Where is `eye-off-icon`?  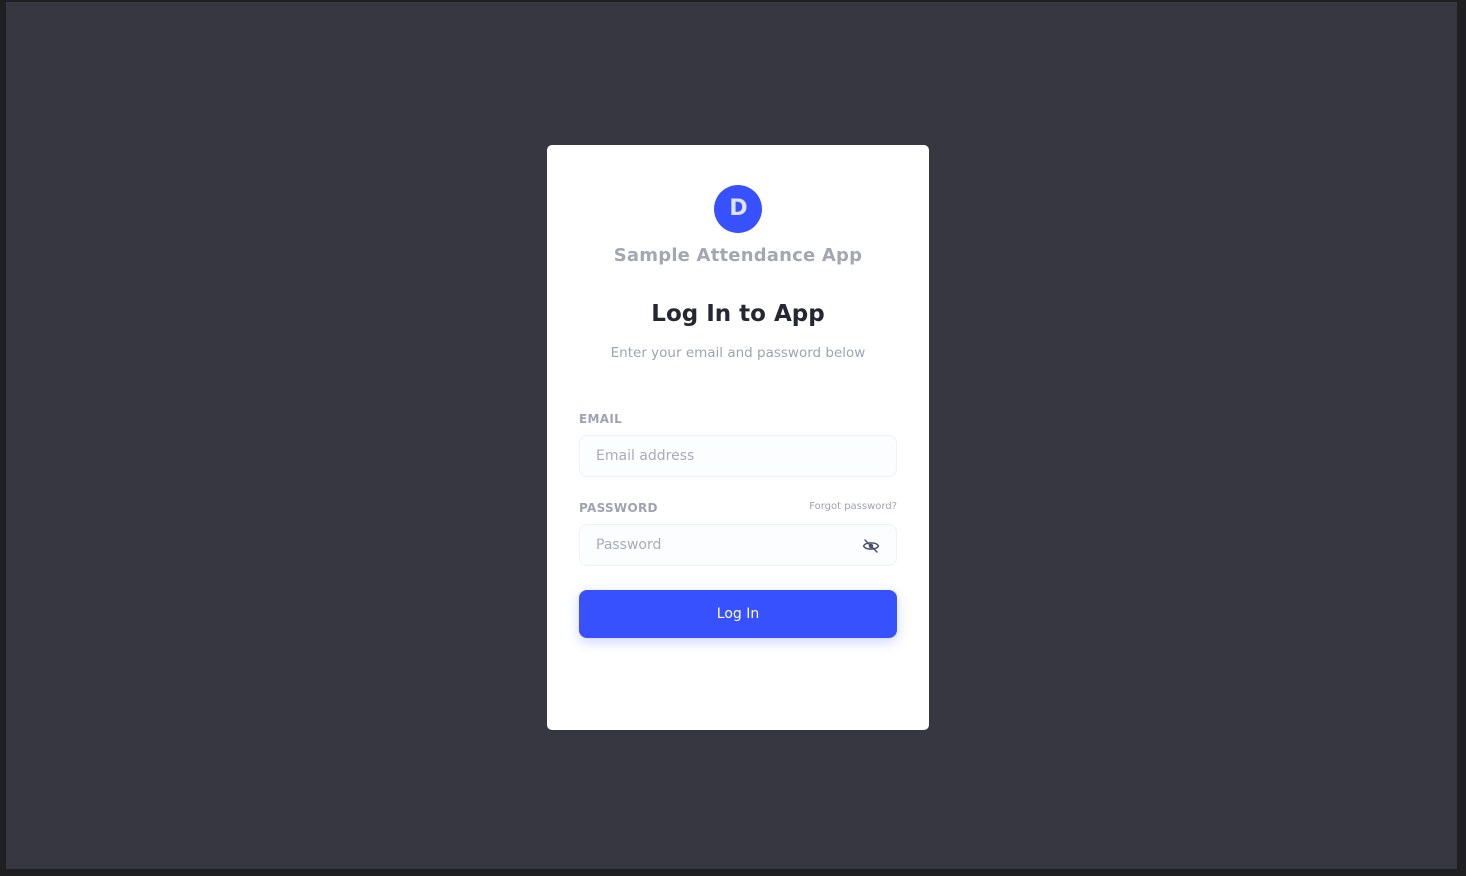
eye-off-icon is located at coordinates (871, 546).